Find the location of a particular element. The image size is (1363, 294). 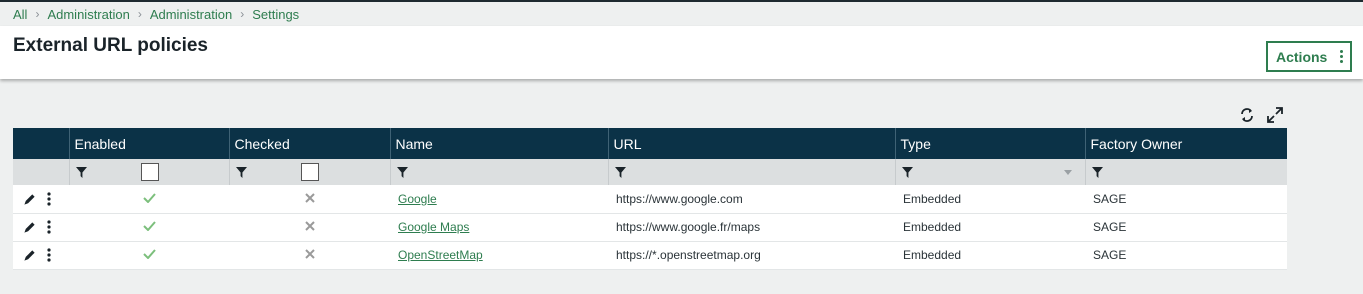

filter-cell-empty is located at coordinates (41, 172).